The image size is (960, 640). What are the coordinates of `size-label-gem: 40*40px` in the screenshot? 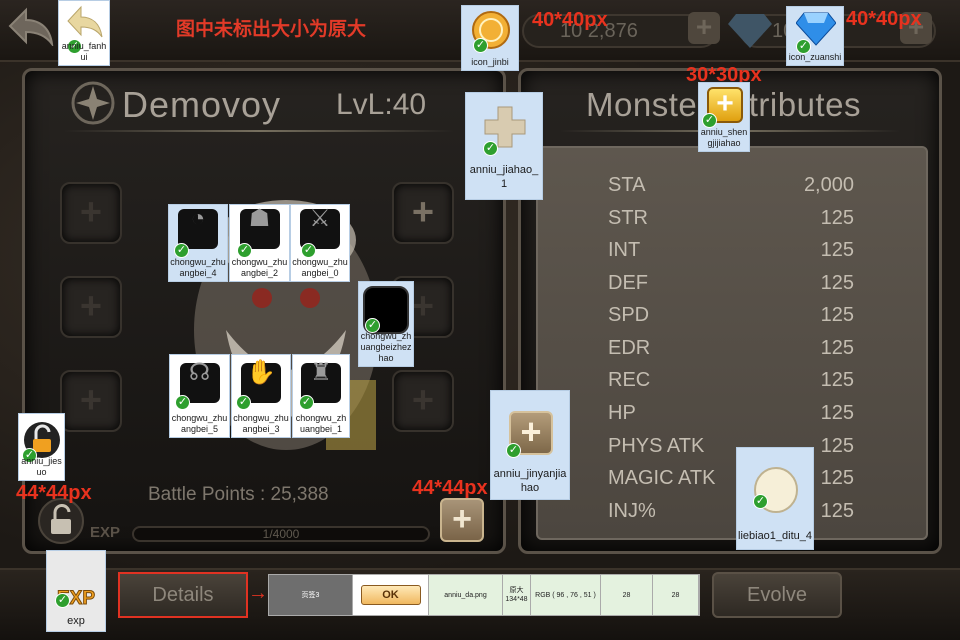 It's located at (884, 19).